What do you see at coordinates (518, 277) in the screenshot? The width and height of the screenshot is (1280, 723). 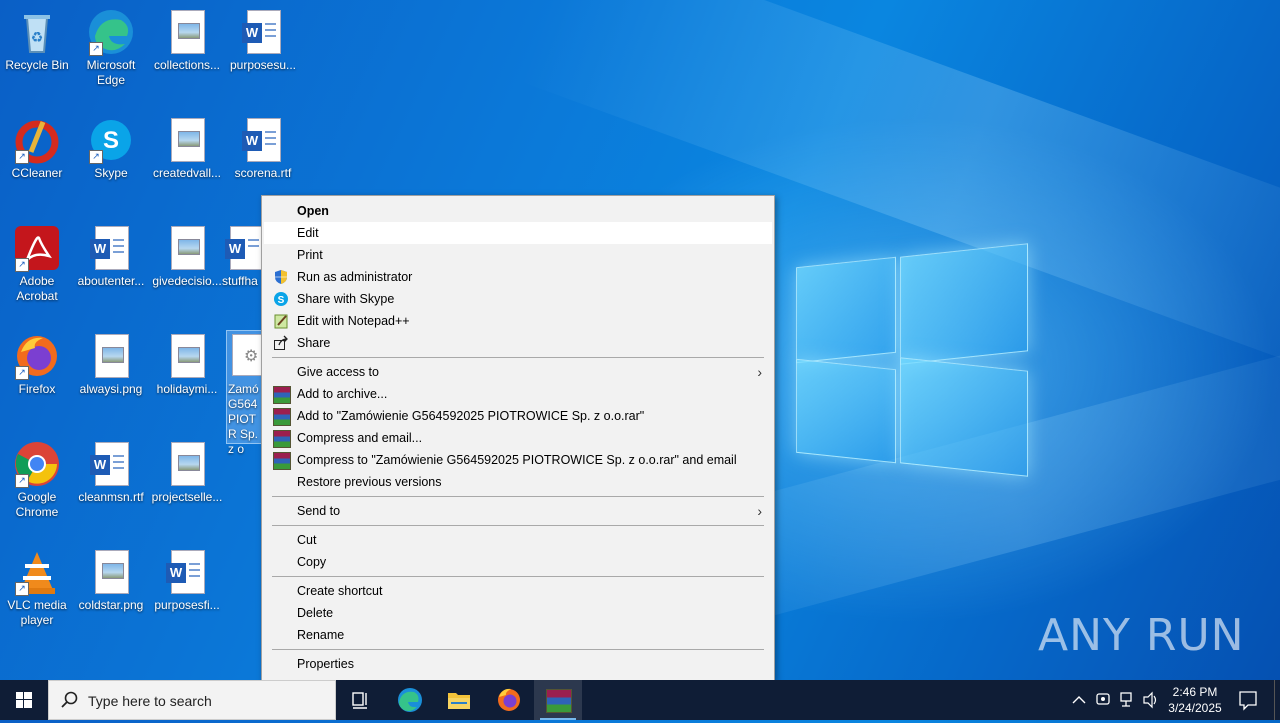 I see `menu-item-run-as-admin: Run as administrator` at bounding box center [518, 277].